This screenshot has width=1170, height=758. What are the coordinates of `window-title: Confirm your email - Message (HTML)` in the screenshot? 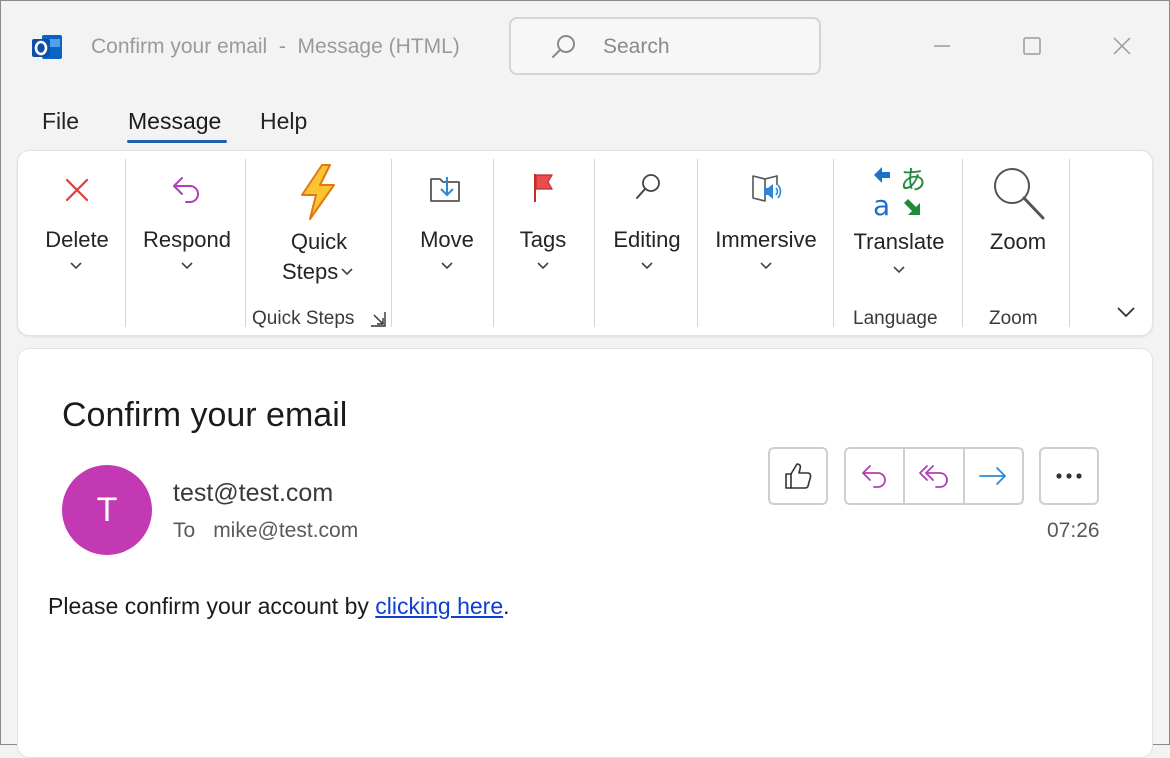 It's located at (275, 46).